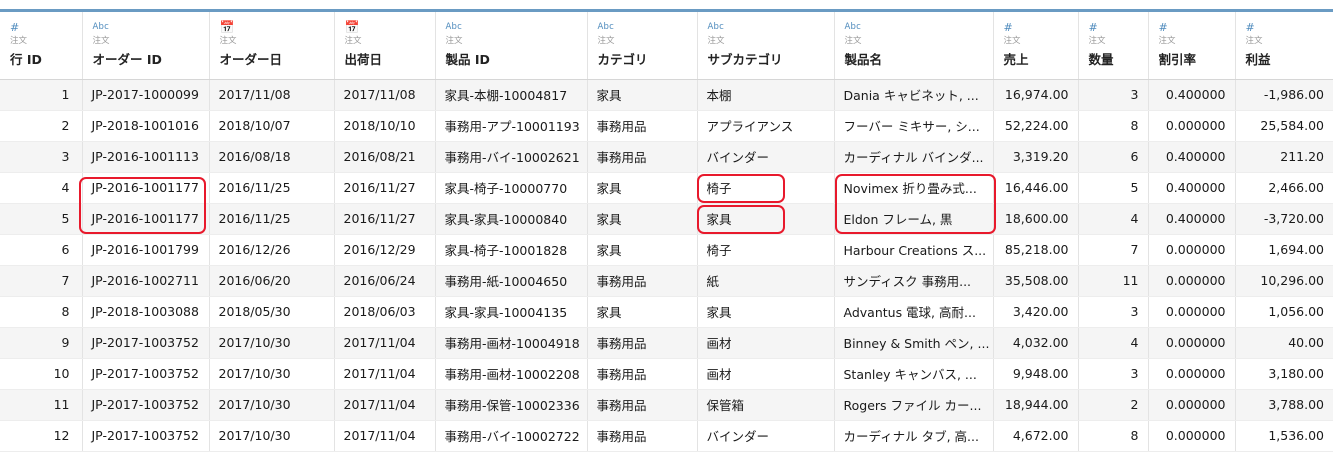  I want to click on table-cell: 1,694.00, so click(1284, 250).